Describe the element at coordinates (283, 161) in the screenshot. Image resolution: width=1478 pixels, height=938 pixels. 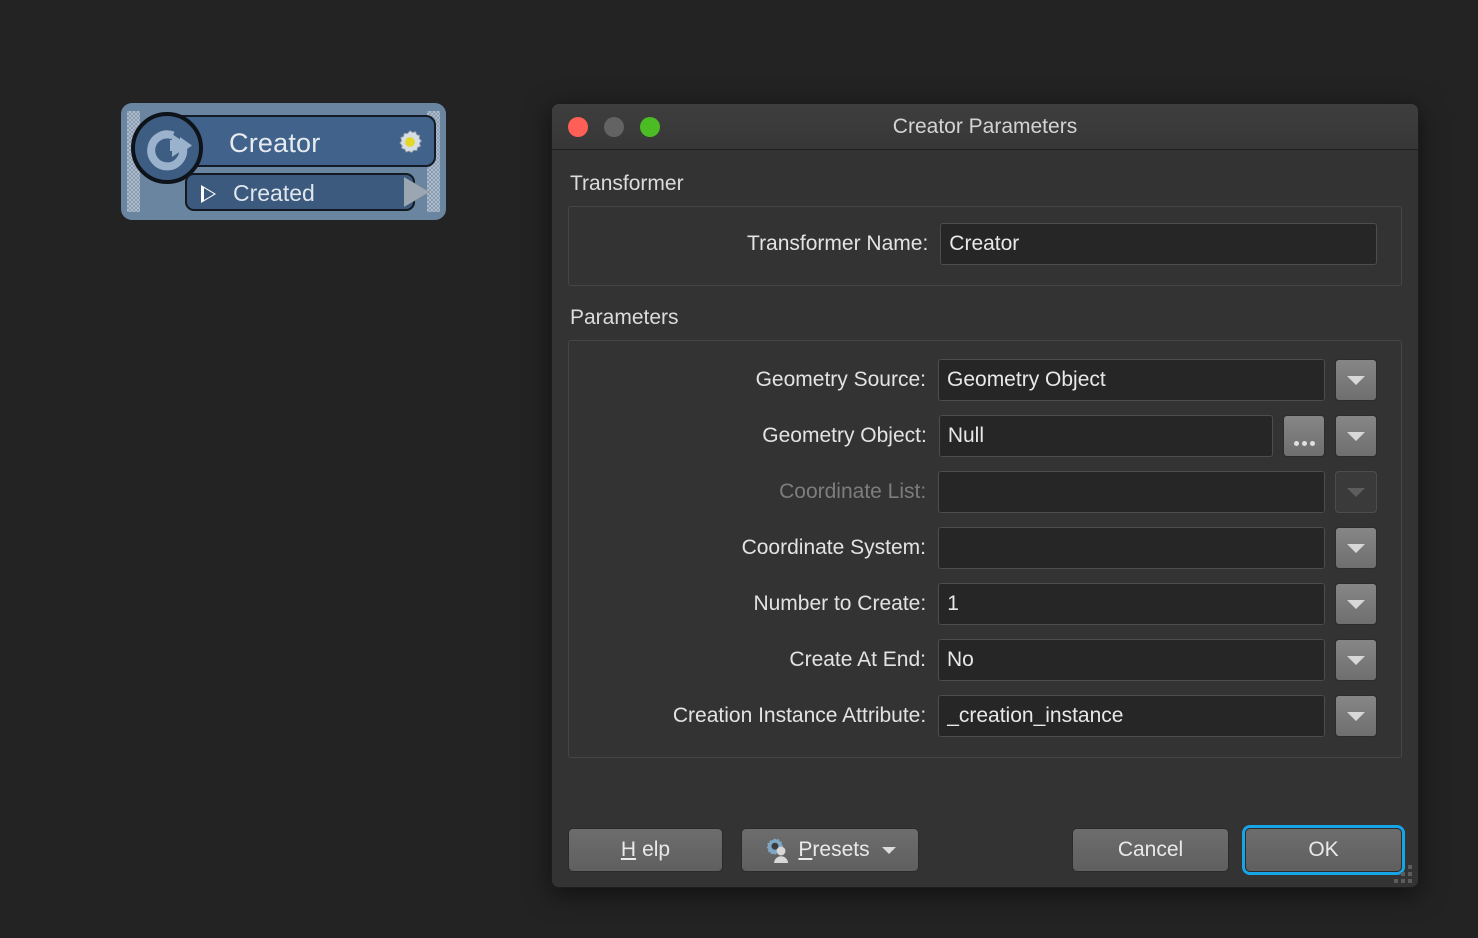
I see `creator-transformer-node: Creator Created` at that location.